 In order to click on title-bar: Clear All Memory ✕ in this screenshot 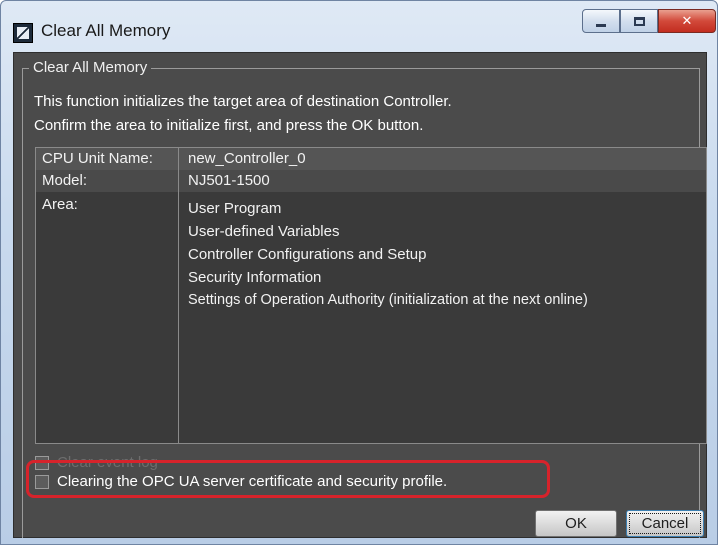, I will do `click(359, 26)`.